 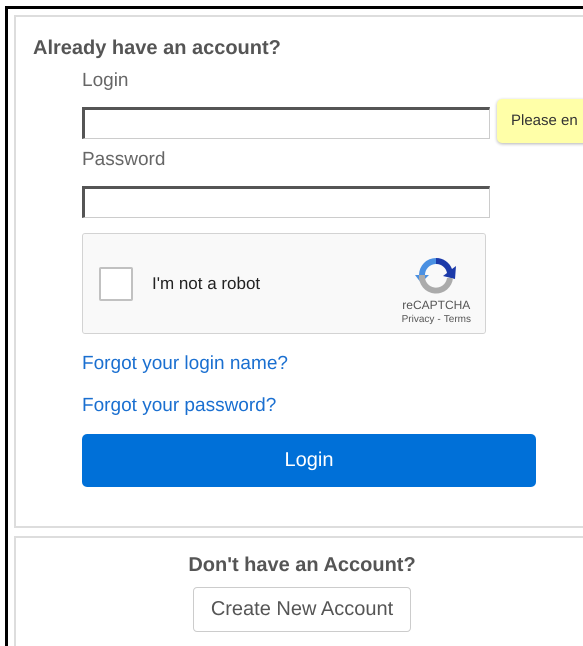 What do you see at coordinates (302, 609) in the screenshot?
I see `create-account-button: Create New Account` at bounding box center [302, 609].